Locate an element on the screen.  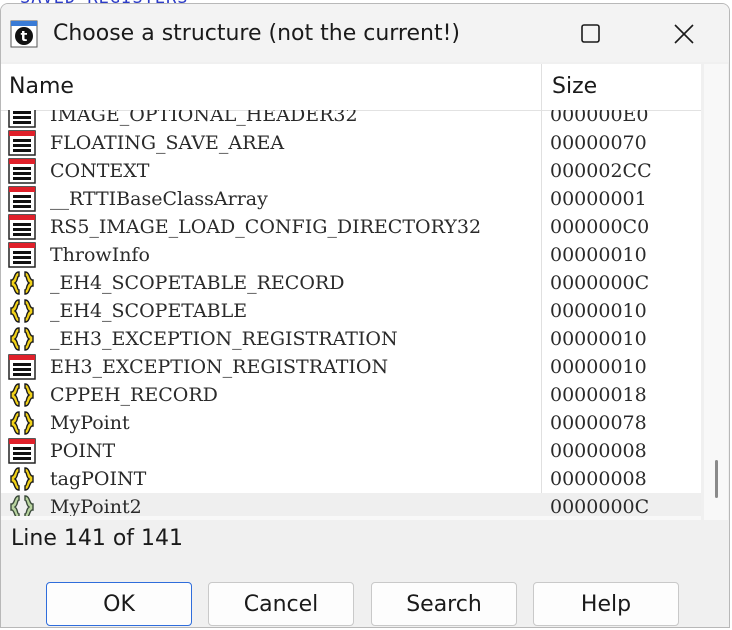
row-name: _EH3_EXCEPTION_REGISTRATION is located at coordinates (224, 339).